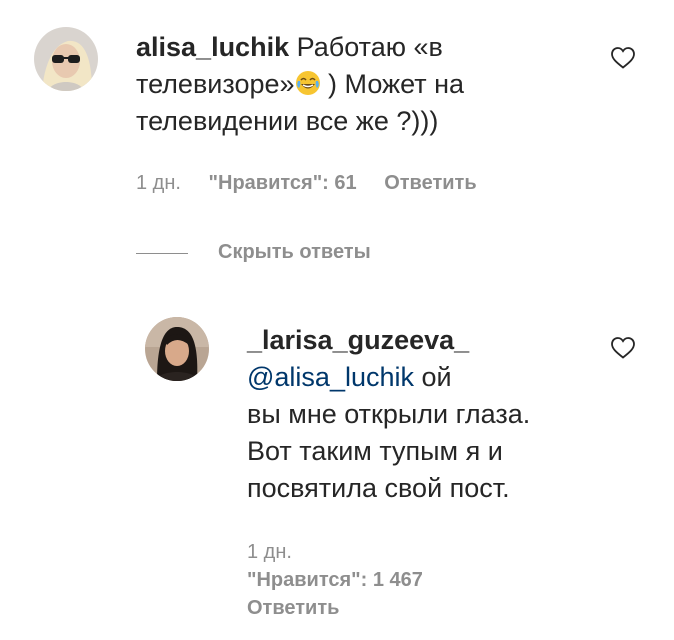 The image size is (674, 640). I want to click on reply-text-line2: вы мне открыли глаза., so click(389, 414).